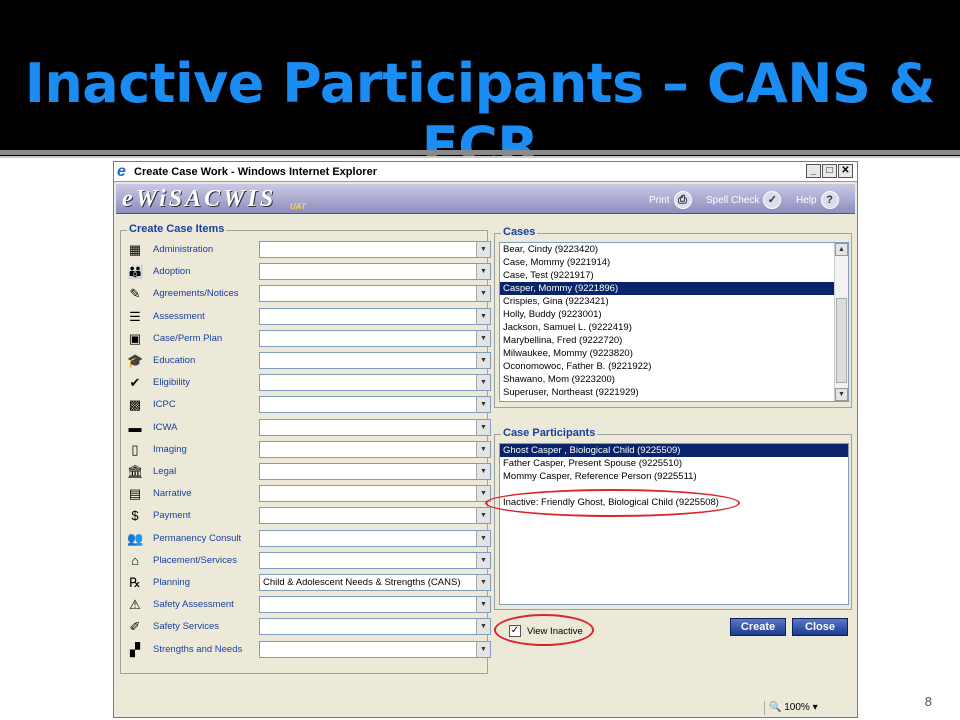 The width and height of the screenshot is (960, 720). Describe the element at coordinates (806, 200) in the screenshot. I see `help-label: Help` at that location.